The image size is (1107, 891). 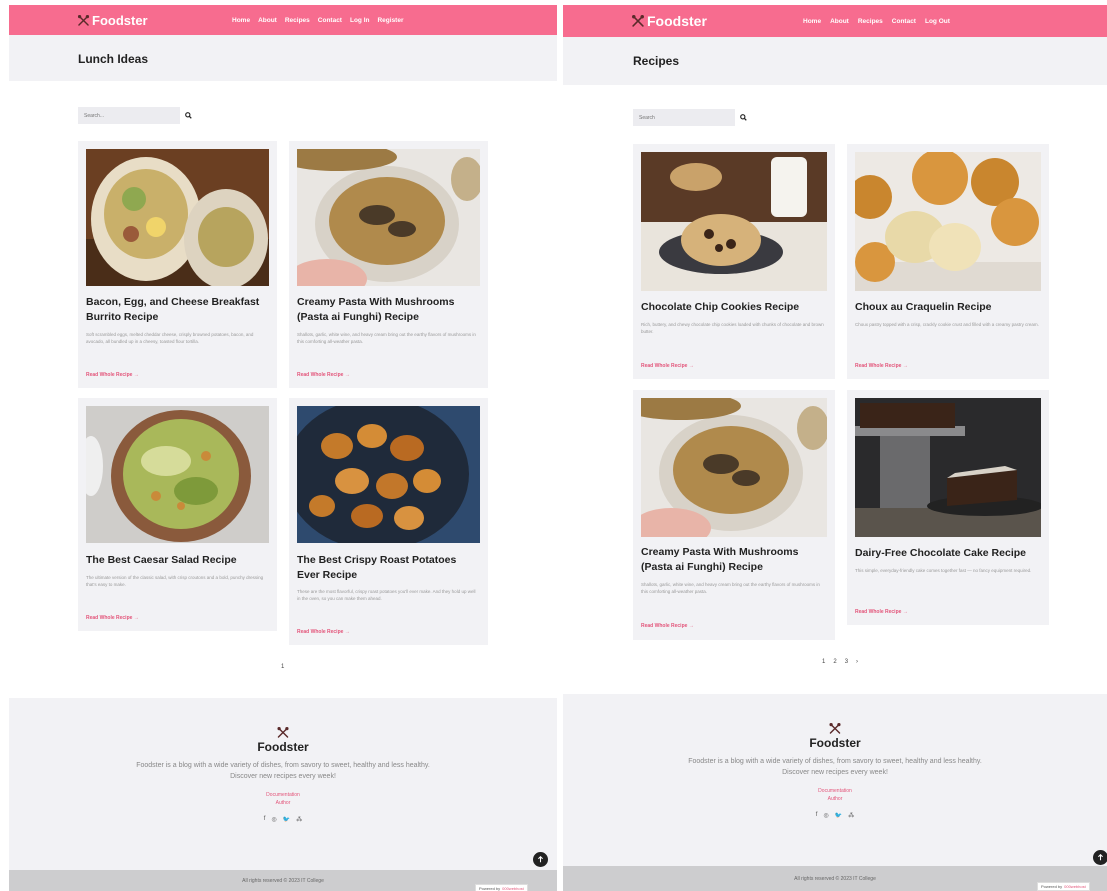 I want to click on nav-login: Log In, so click(x=360, y=20).